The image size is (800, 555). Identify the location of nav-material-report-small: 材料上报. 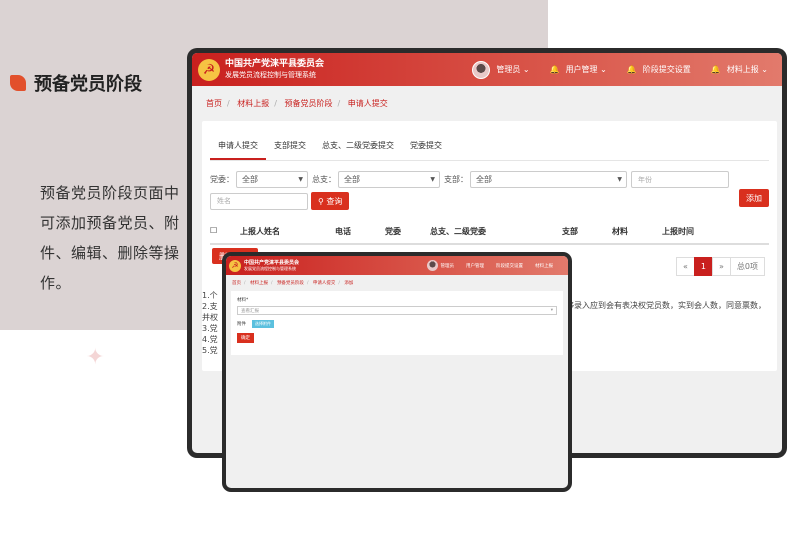
(544, 266).